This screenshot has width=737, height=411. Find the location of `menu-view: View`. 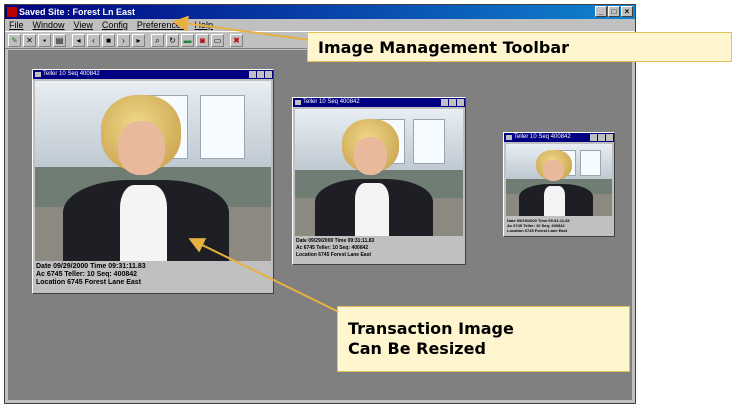

menu-view: View is located at coordinates (83, 25).